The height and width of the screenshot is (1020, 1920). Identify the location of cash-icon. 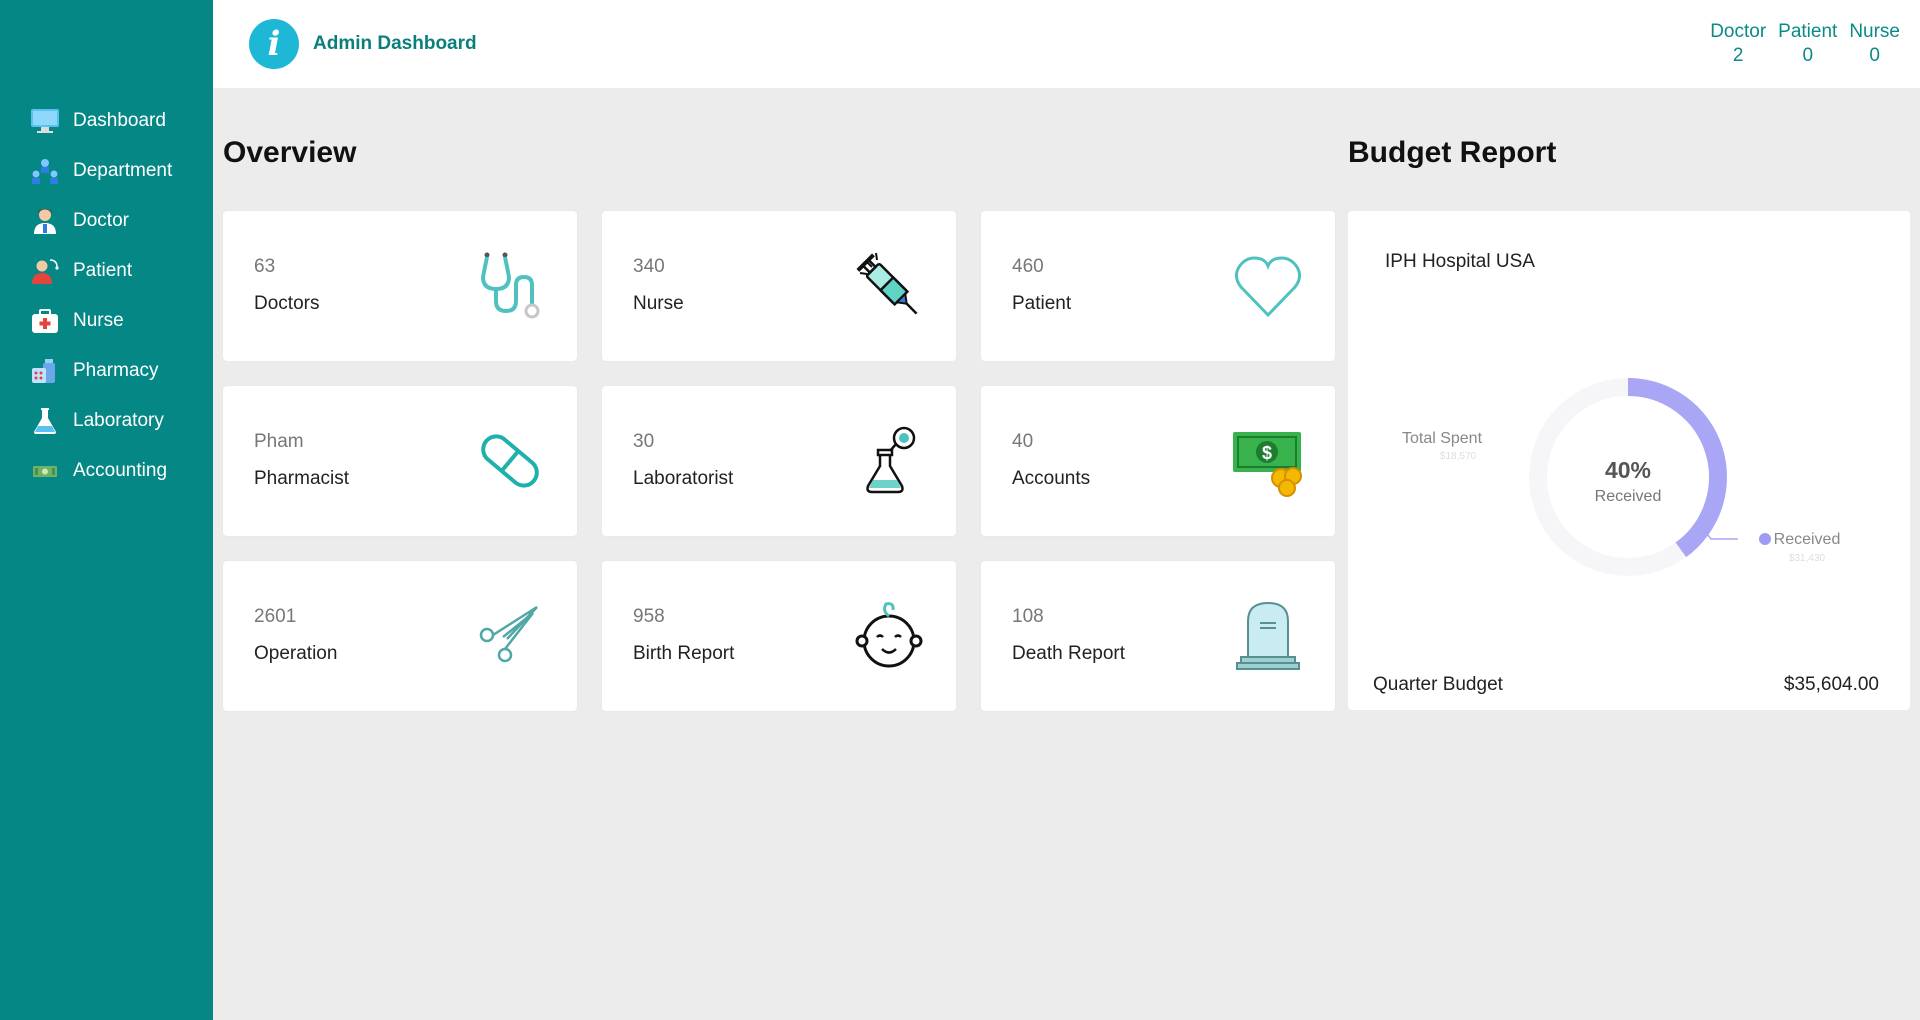
(44, 471).